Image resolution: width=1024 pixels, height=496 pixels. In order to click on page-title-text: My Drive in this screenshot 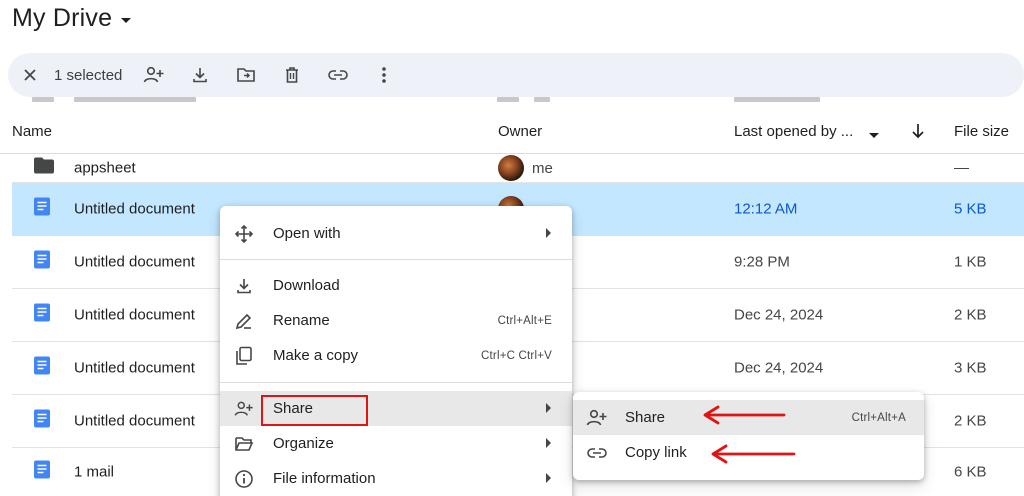, I will do `click(62, 18)`.